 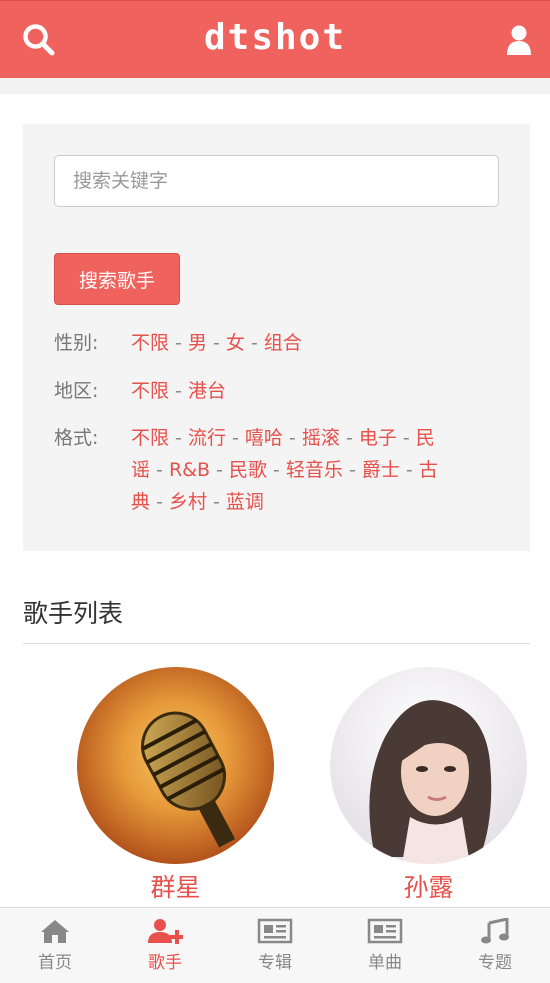 I want to click on singer-card: 孙露, so click(x=428, y=785).